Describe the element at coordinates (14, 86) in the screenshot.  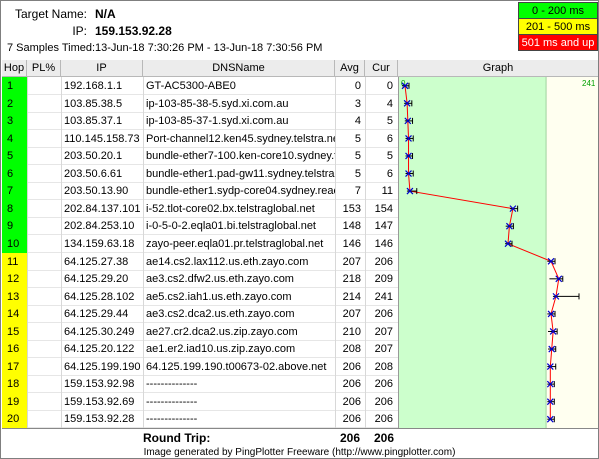
I see `hop-number: 1` at that location.